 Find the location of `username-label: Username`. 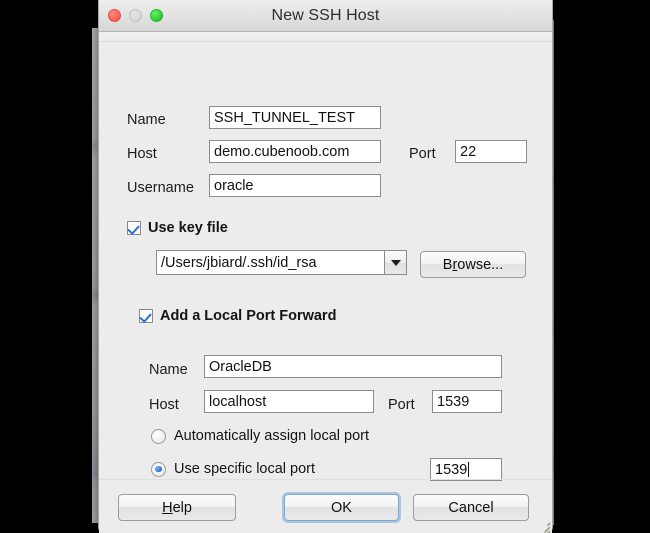

username-label: Username is located at coordinates (160, 188).